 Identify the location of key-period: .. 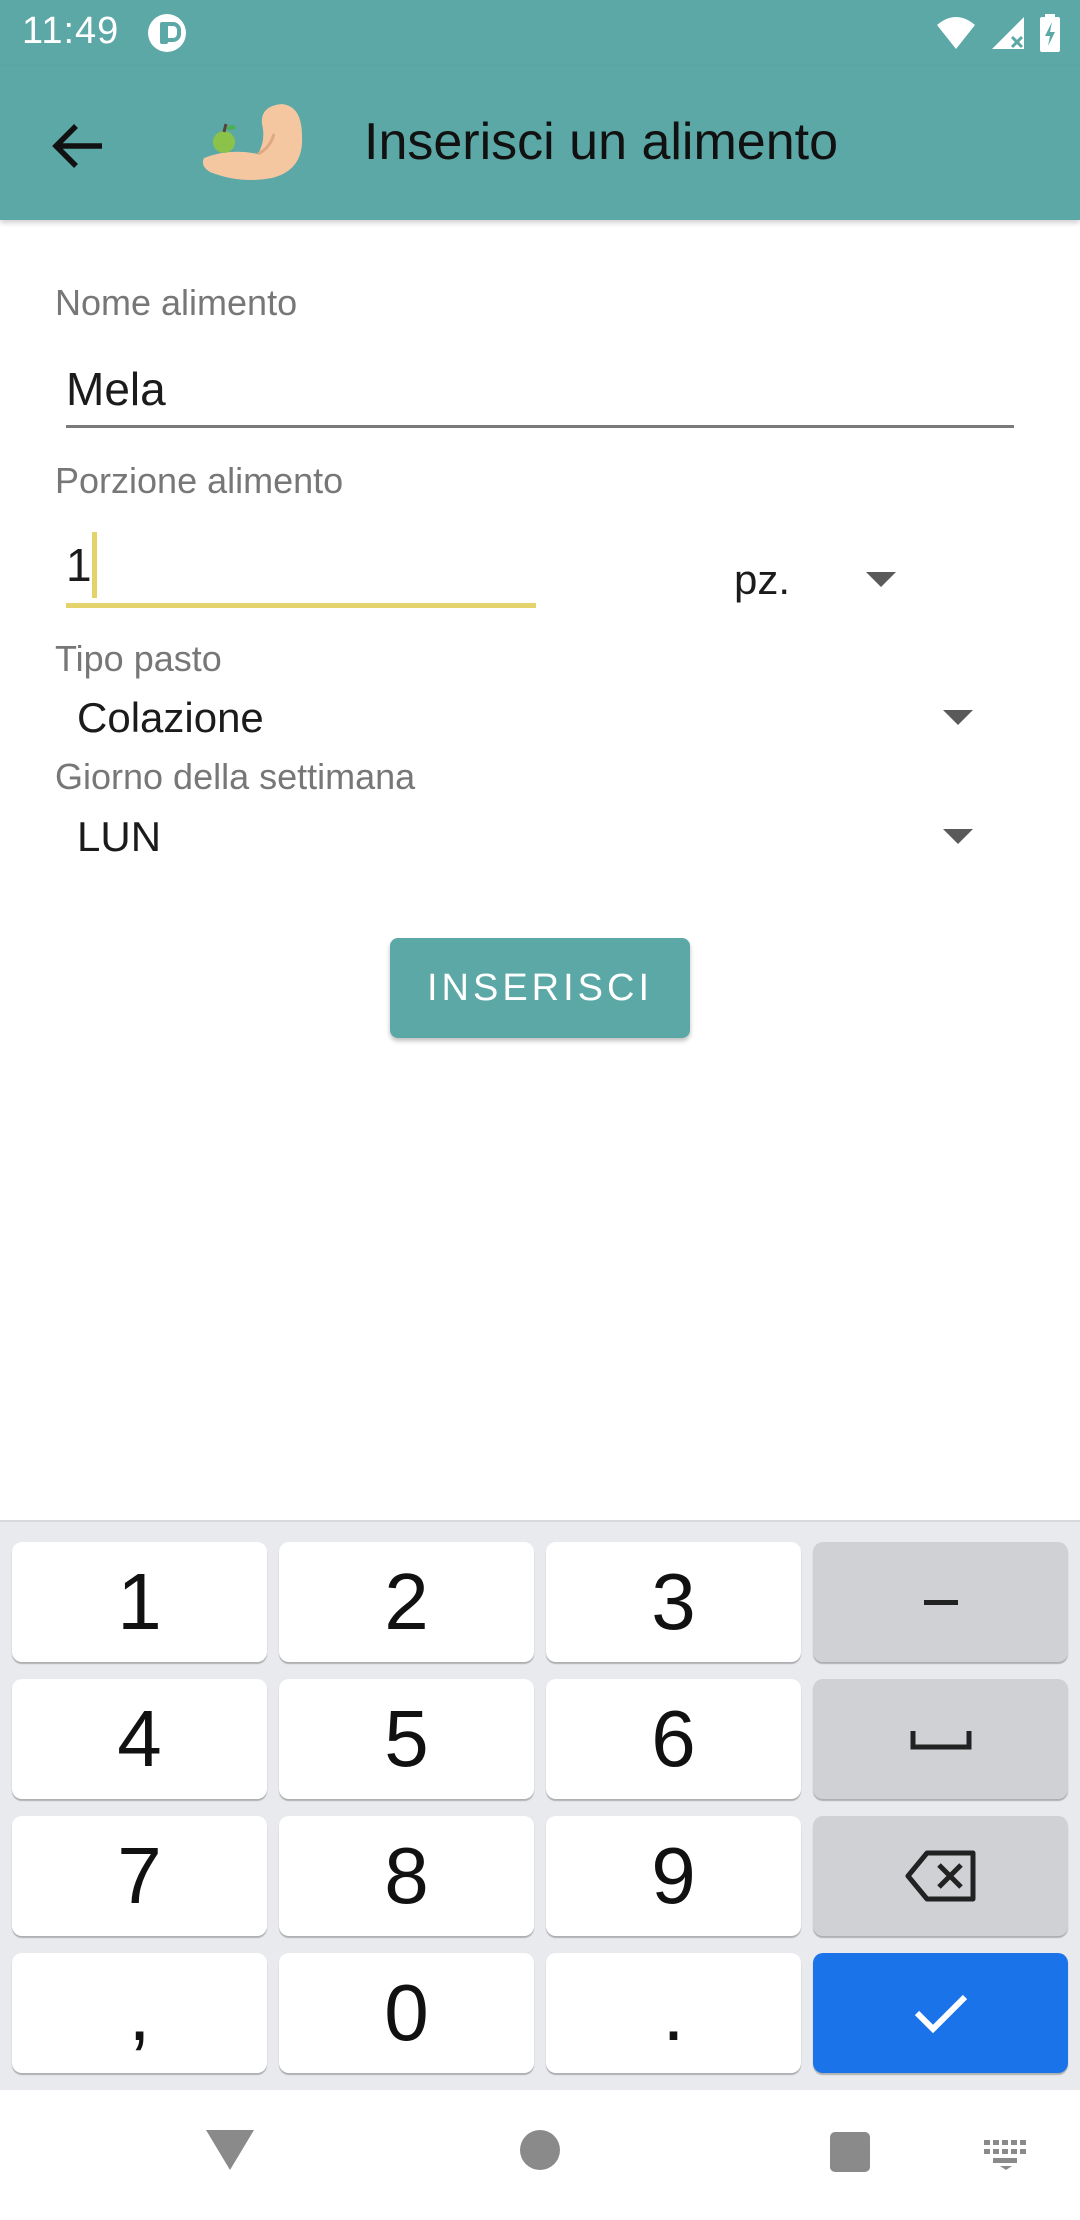
(673, 2013).